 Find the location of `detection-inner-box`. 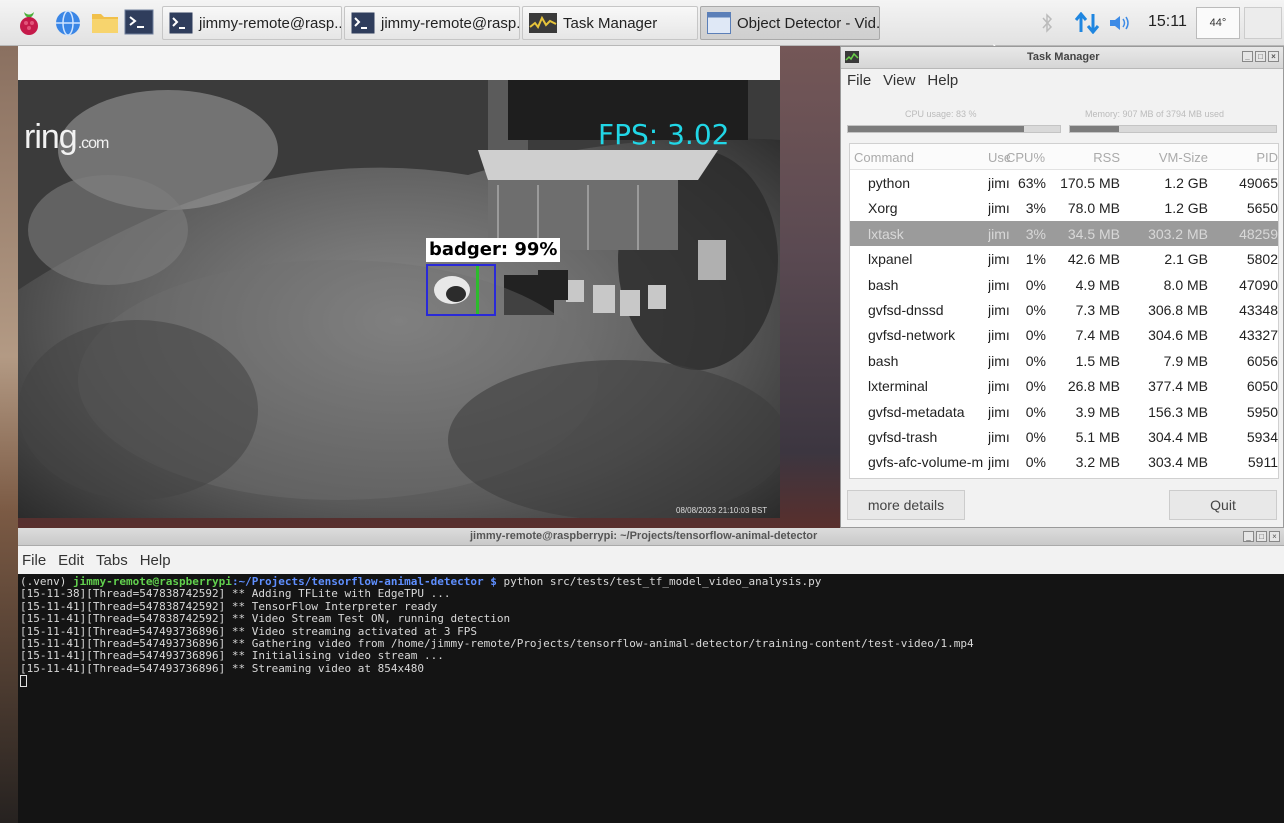

detection-inner-box is located at coordinates (477, 290).